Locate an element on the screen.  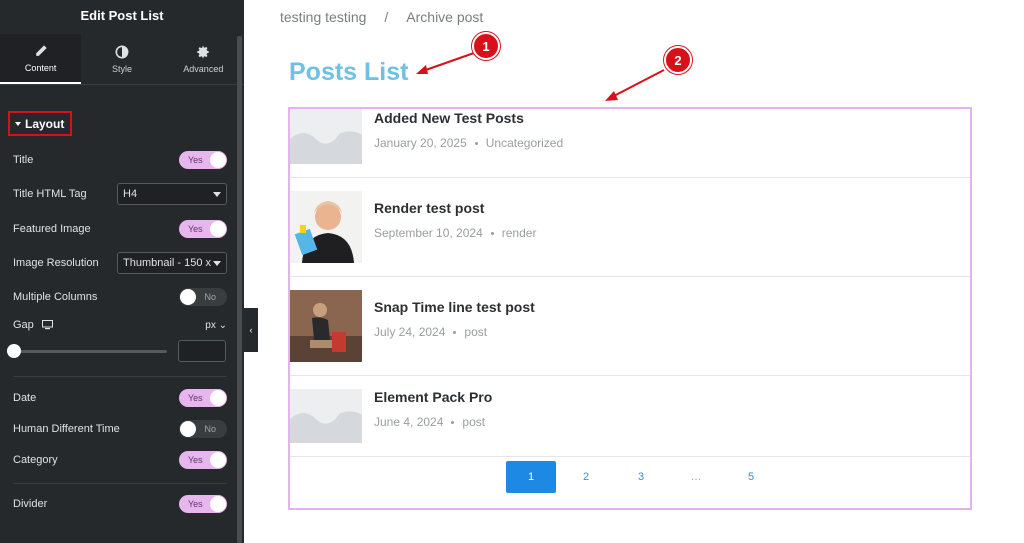
panel-scrollbar is located at coordinates (239, 289).